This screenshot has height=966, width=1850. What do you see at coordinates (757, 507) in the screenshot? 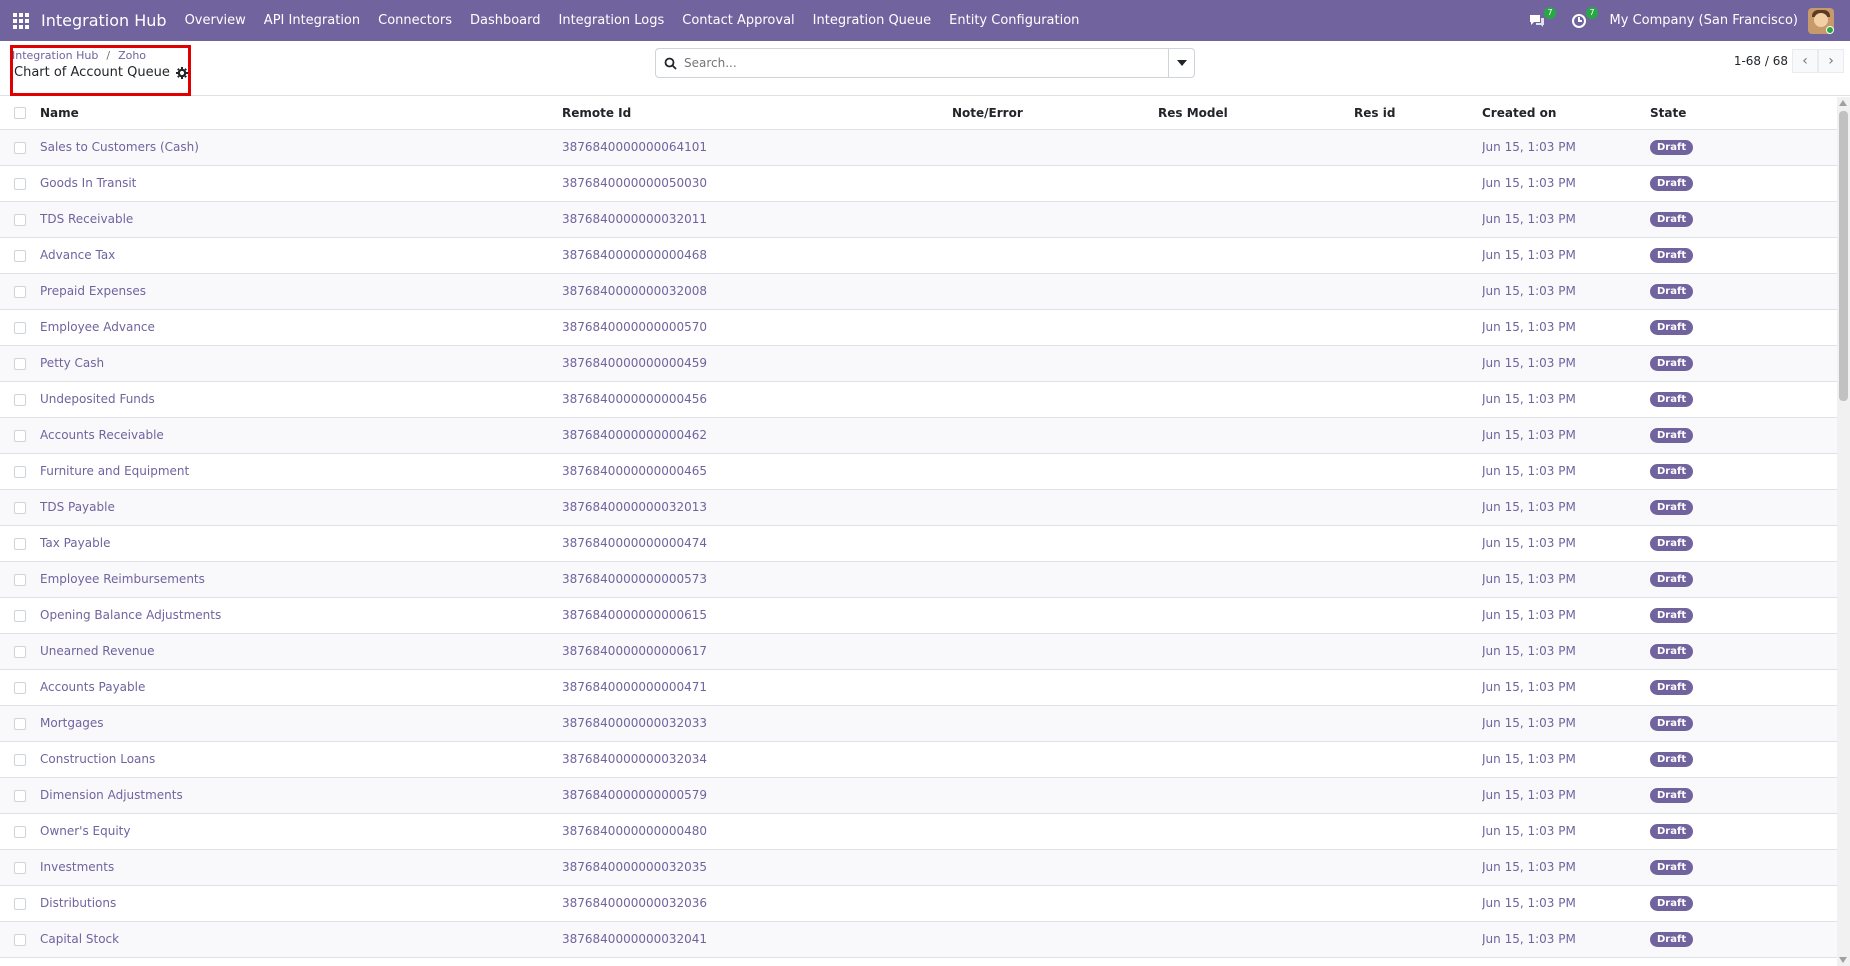
I see `cell-remote-id: 3876840000000032013` at bounding box center [757, 507].